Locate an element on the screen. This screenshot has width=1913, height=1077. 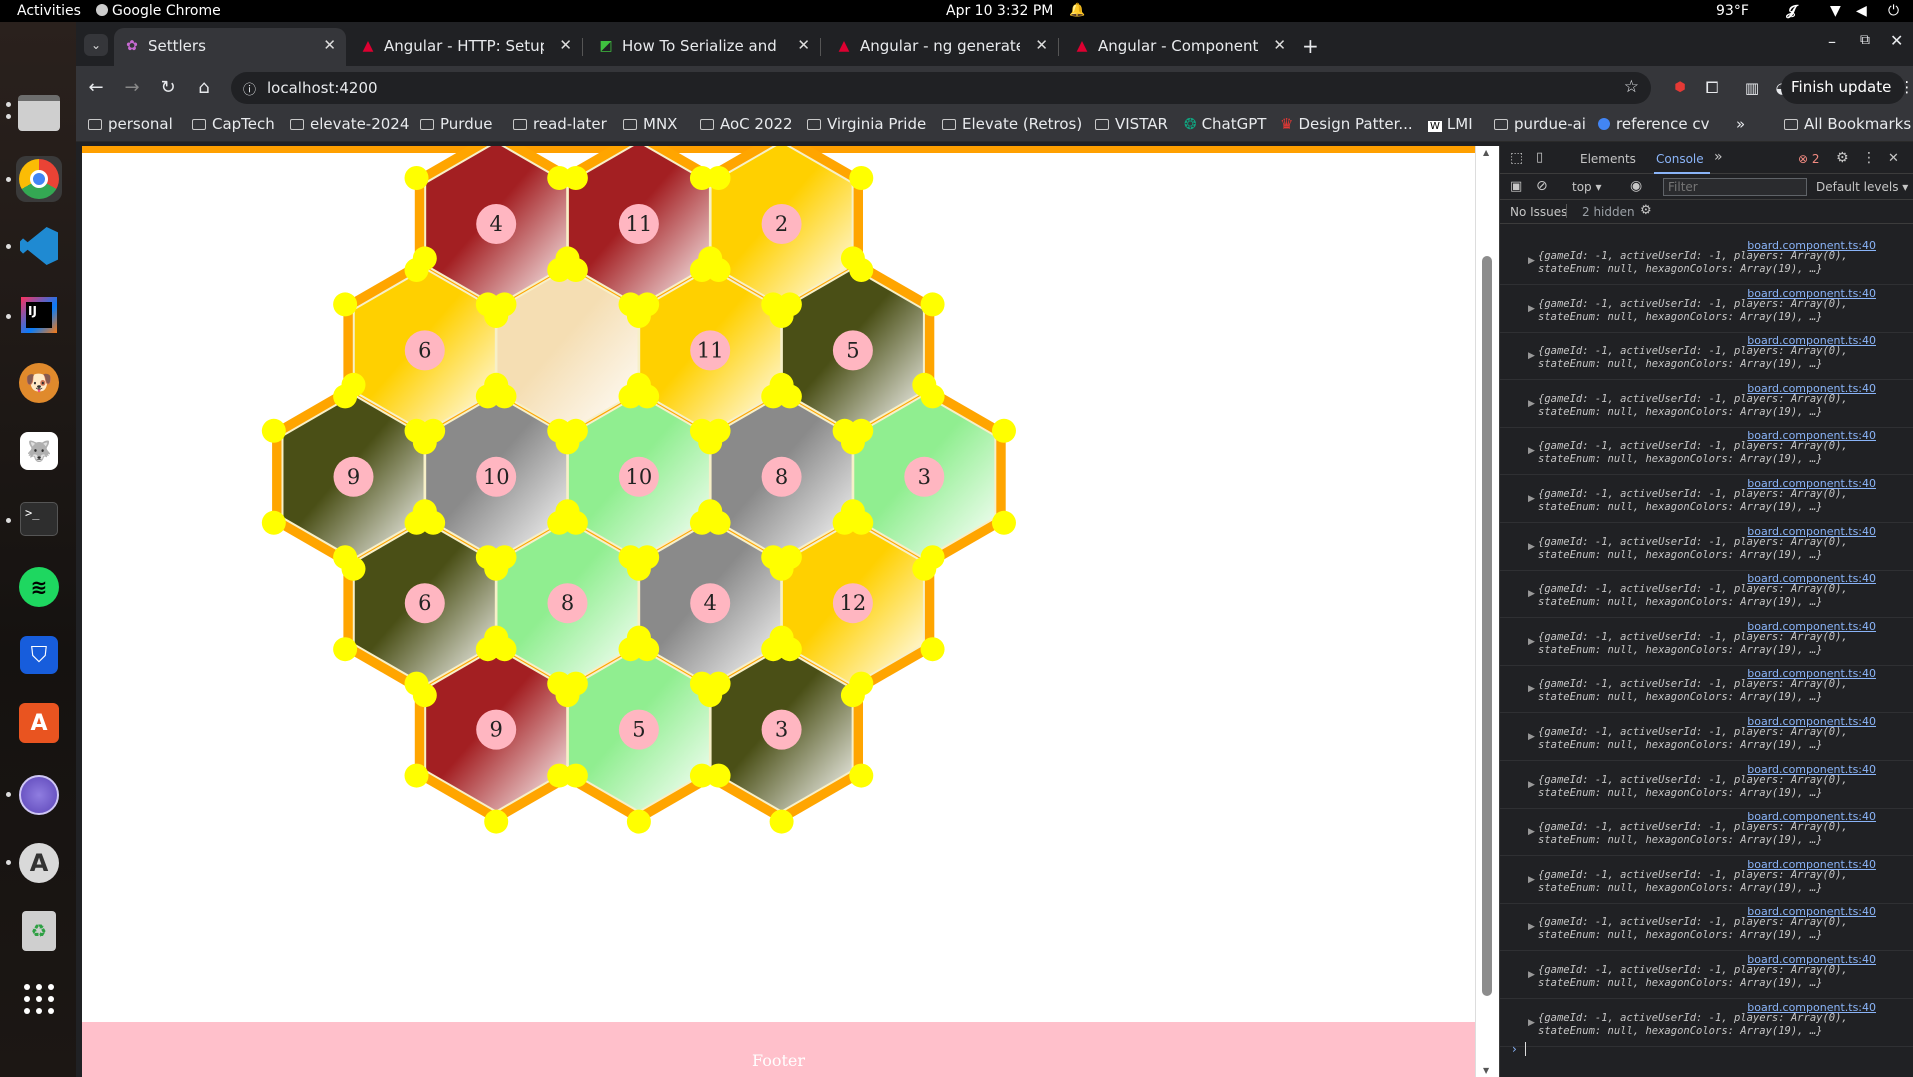
tab-settlers: ✿ Settlers ✕ is located at coordinates (230, 47).